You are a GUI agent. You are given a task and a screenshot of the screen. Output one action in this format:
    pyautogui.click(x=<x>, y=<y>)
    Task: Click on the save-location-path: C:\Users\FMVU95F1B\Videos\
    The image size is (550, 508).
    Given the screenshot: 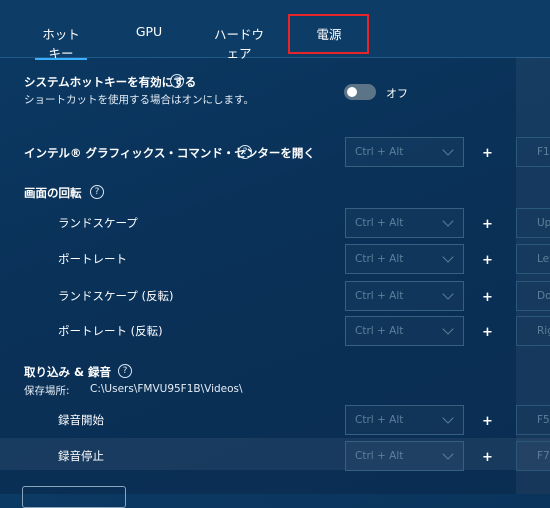 What is the action you would take?
    pyautogui.click(x=166, y=389)
    